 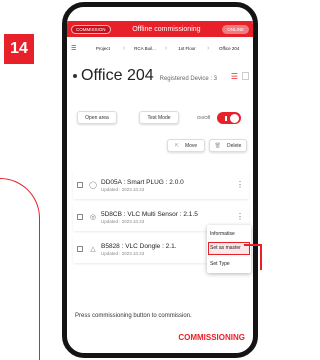 I want to click on open-area-button: Open area, so click(x=97, y=117).